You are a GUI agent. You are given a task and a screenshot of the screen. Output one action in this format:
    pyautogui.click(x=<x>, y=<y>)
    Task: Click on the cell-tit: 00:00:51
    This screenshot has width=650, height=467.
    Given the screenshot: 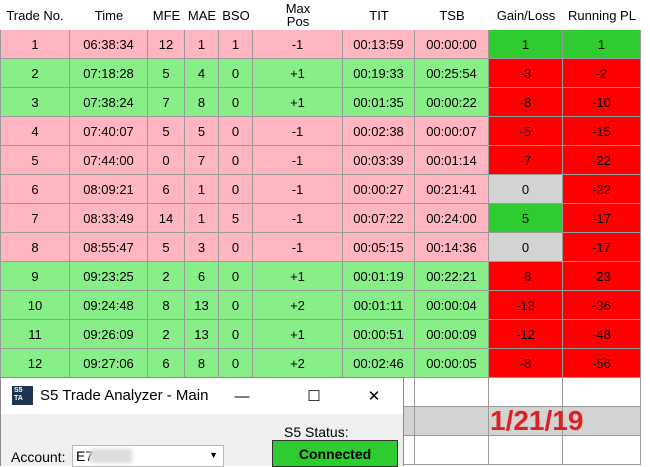 What is the action you would take?
    pyautogui.click(x=379, y=334)
    